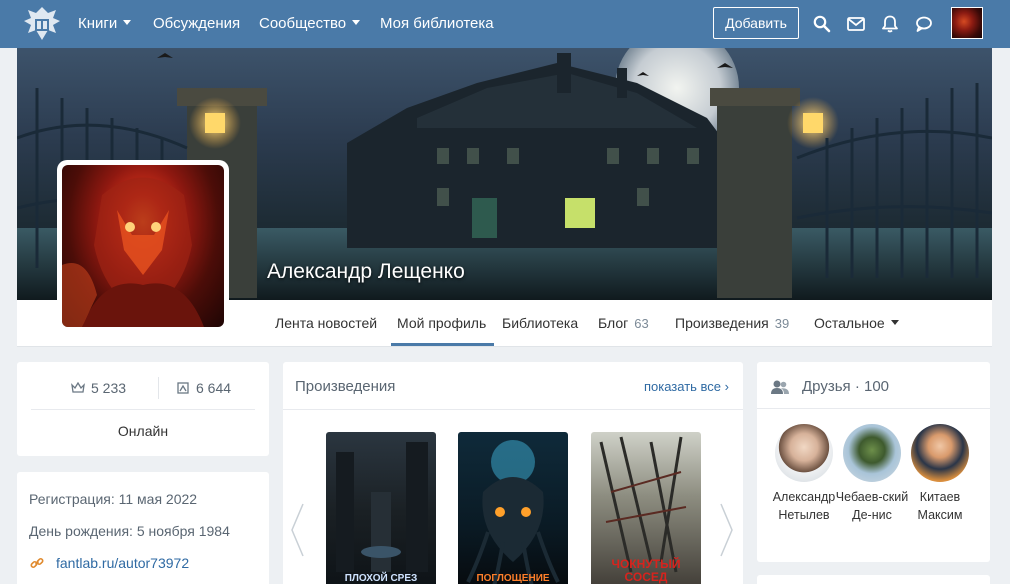  I want to click on avatar-image, so click(143, 246).